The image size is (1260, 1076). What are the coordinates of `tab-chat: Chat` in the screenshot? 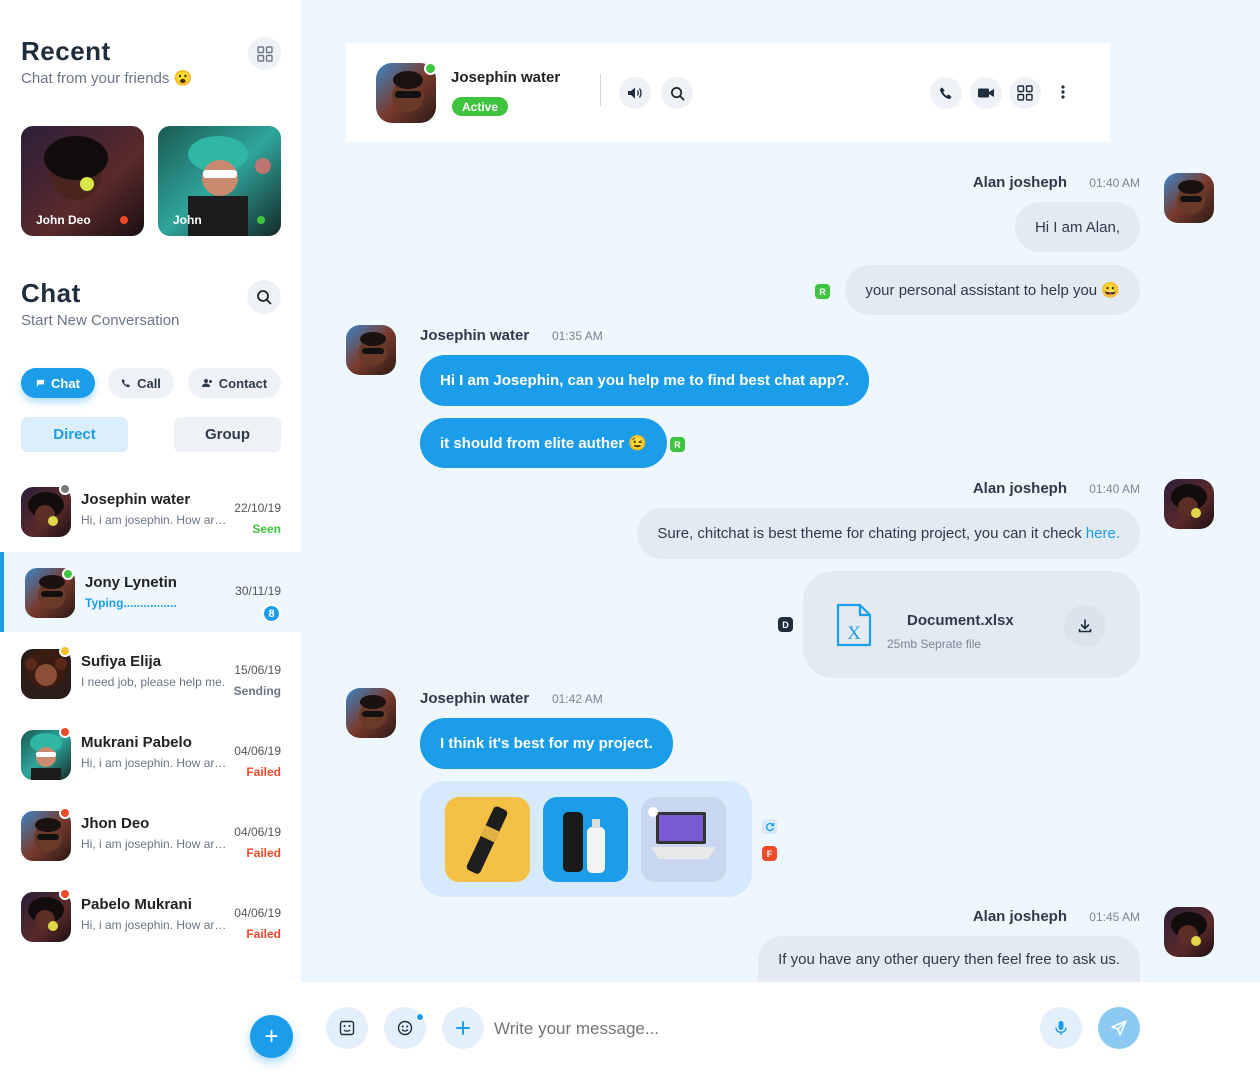 It's located at (58, 383).